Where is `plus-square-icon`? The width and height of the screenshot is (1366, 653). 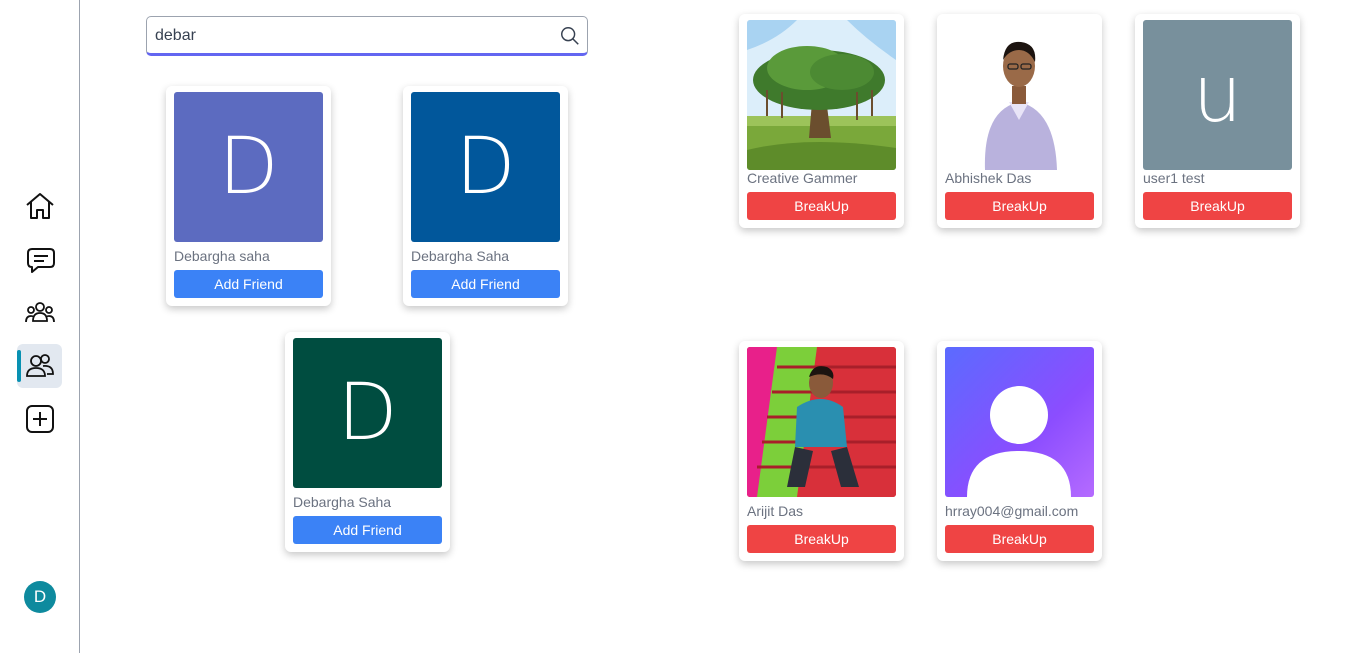
plus-square-icon is located at coordinates (39, 419).